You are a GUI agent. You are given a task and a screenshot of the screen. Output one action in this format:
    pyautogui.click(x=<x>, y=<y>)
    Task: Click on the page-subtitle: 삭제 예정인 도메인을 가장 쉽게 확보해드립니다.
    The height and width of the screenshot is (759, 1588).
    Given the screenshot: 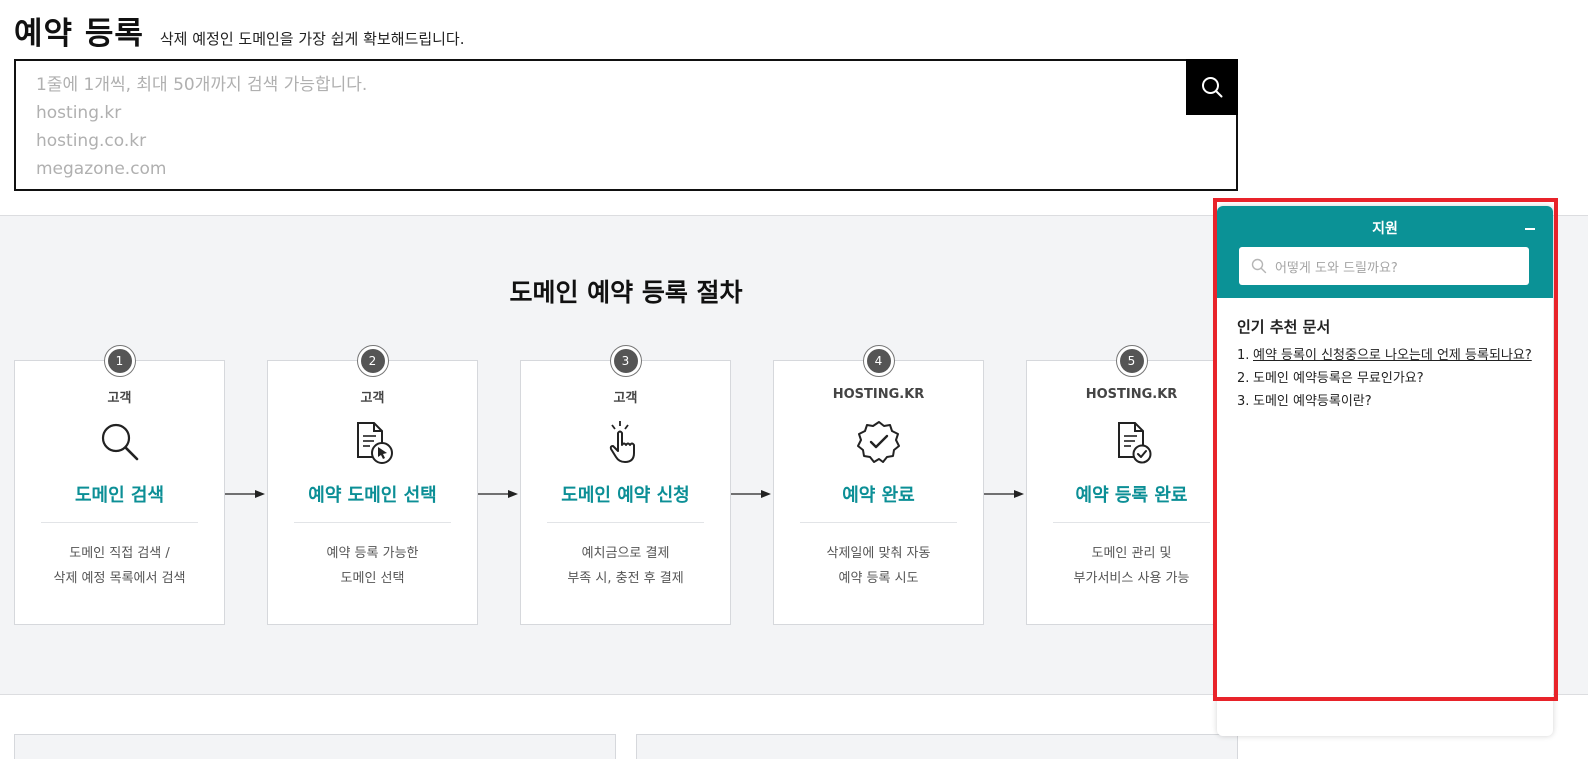 What is the action you would take?
    pyautogui.click(x=312, y=39)
    